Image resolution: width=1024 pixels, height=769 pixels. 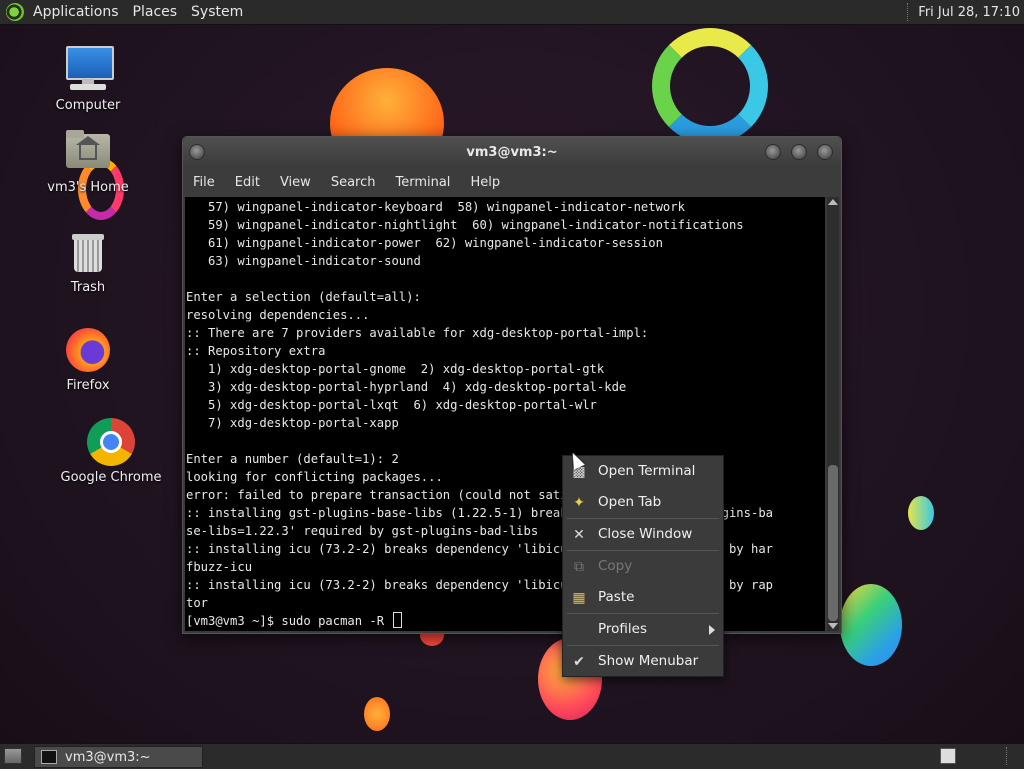 What do you see at coordinates (217, 12) in the screenshot?
I see `system-menu: System` at bounding box center [217, 12].